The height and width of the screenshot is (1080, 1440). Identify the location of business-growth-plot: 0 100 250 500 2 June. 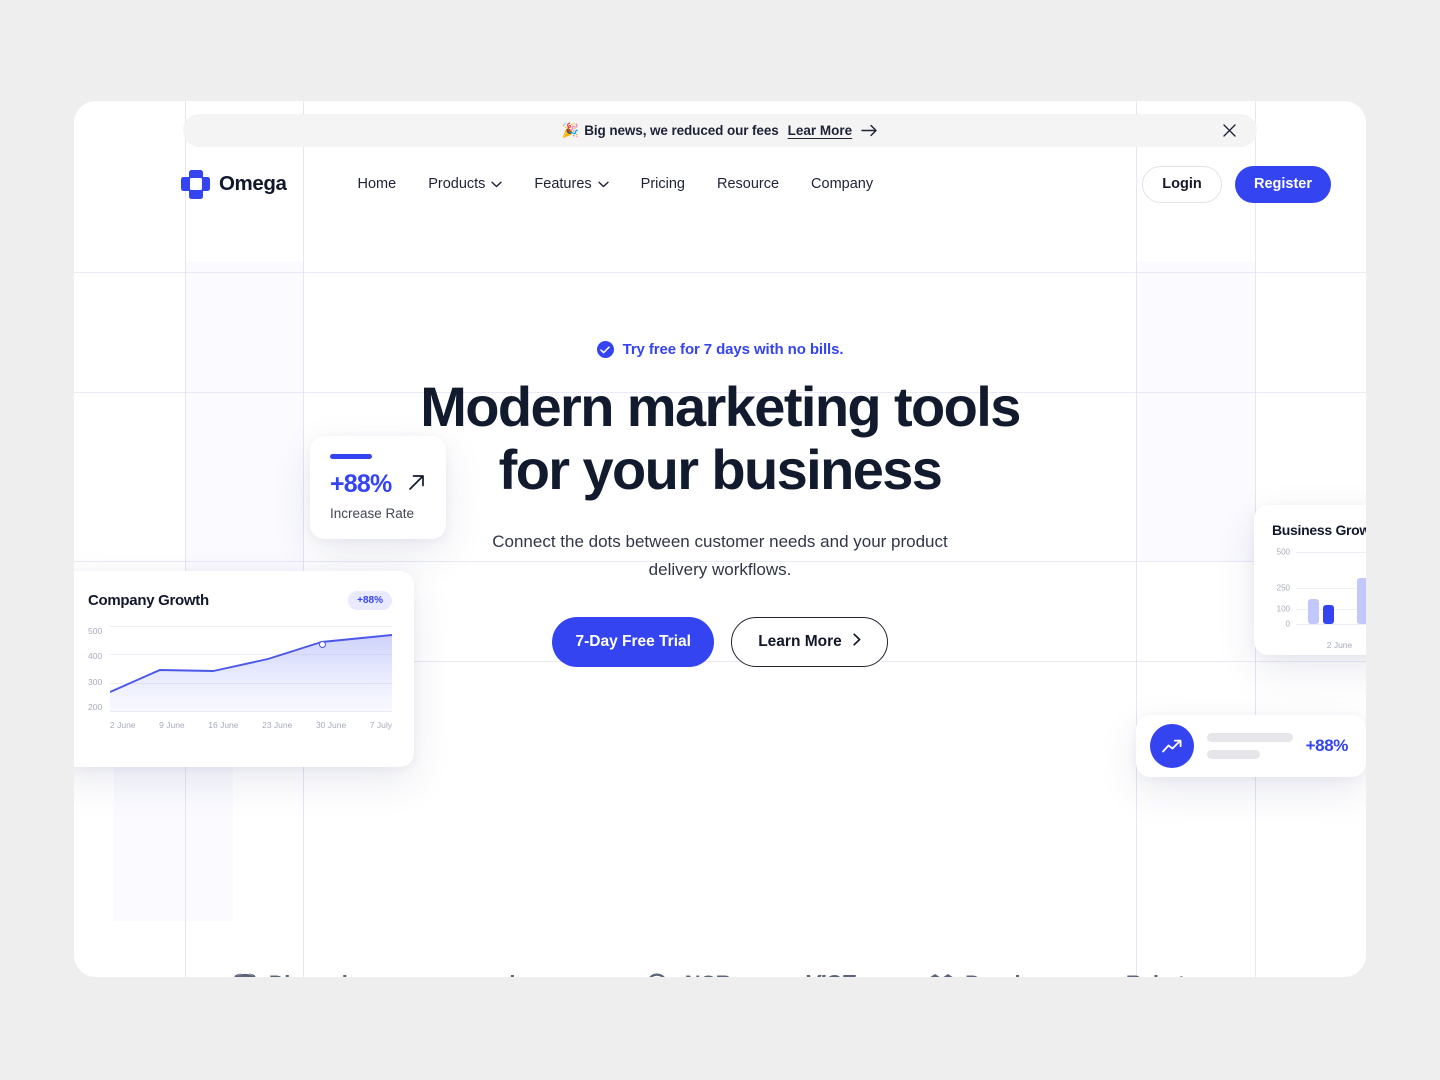
(1319, 599).